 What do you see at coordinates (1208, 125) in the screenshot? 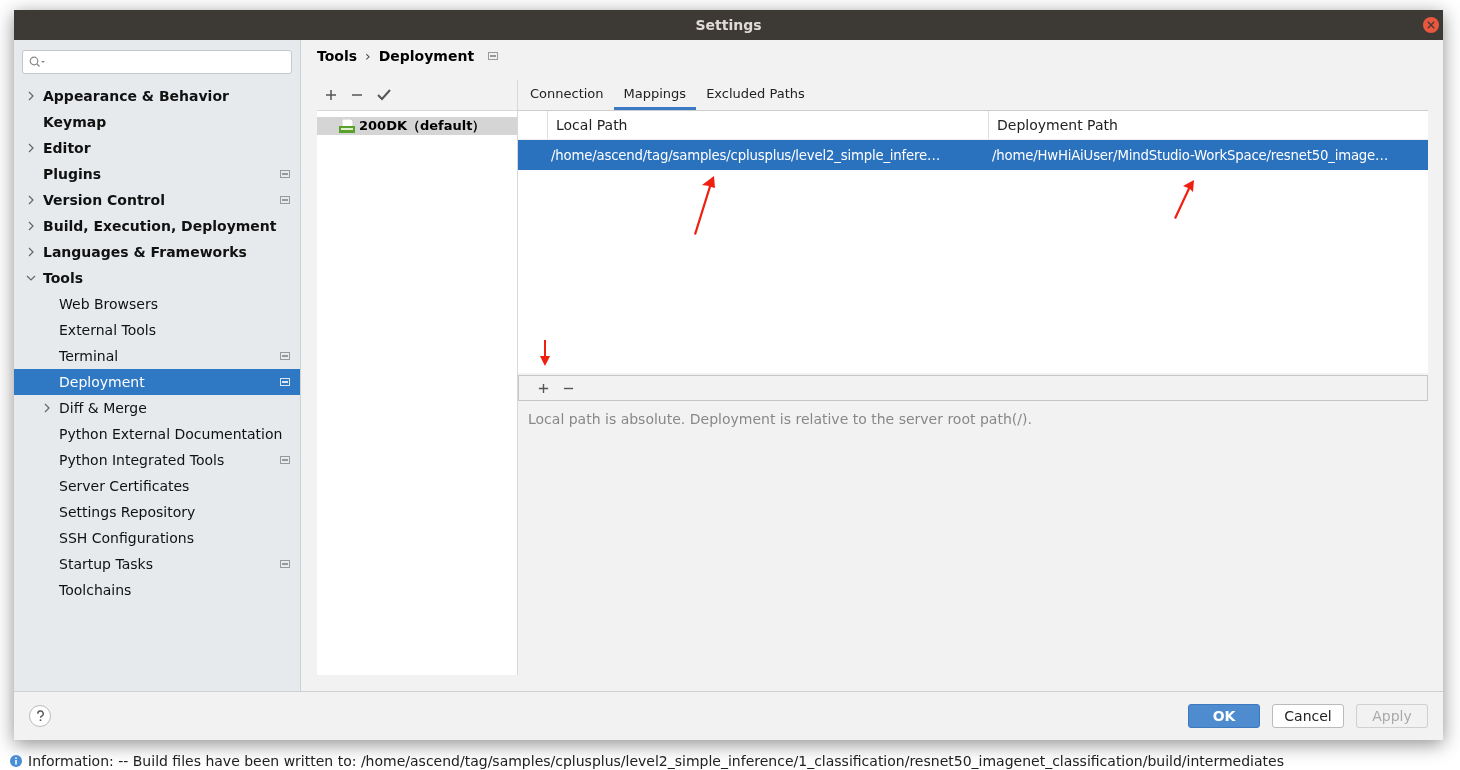
I see `column-header: Deployment Path` at bounding box center [1208, 125].